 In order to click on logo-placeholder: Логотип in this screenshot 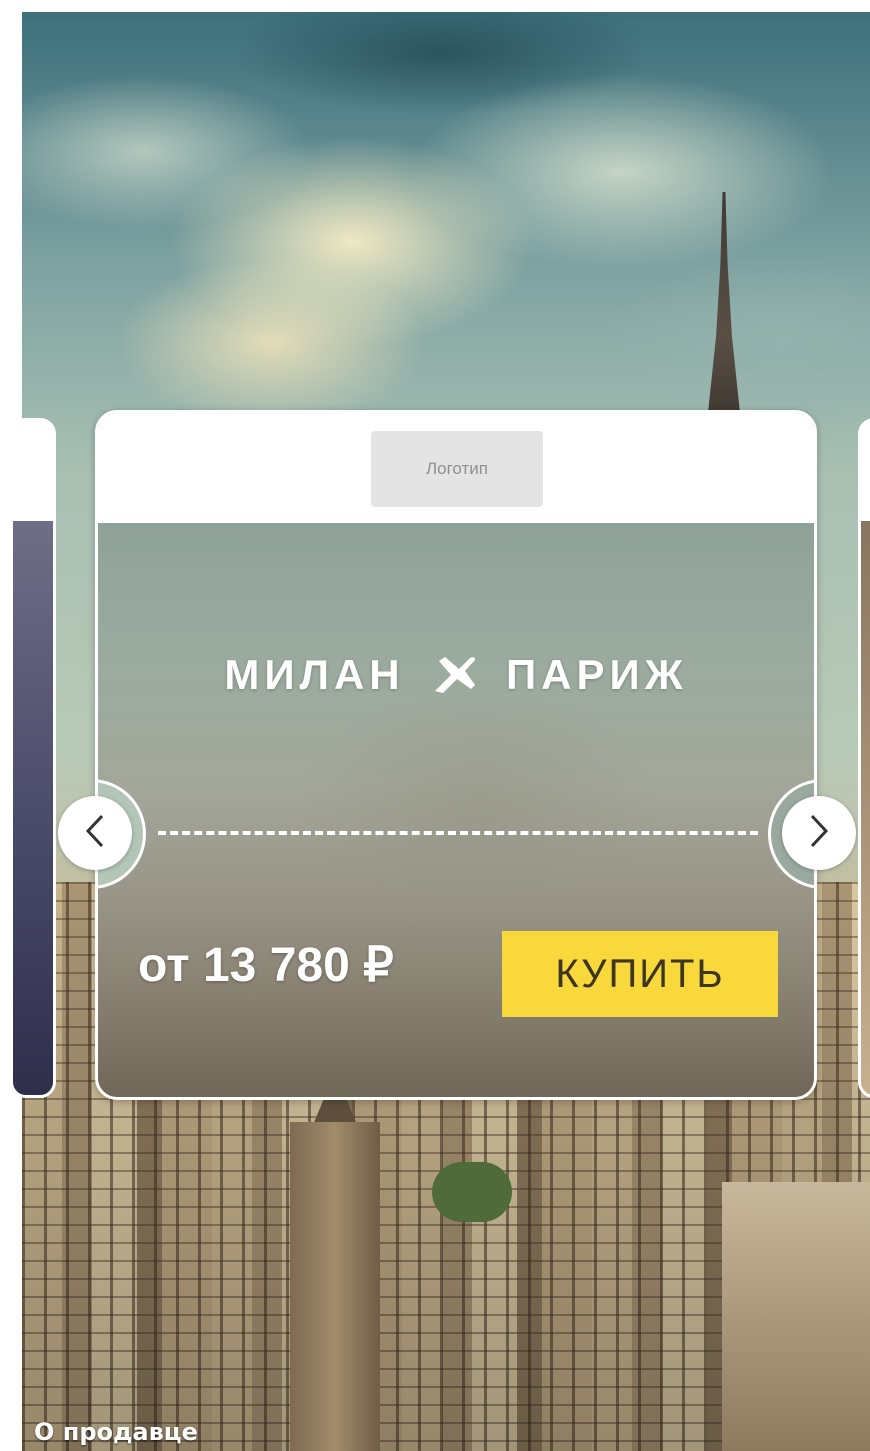, I will do `click(457, 469)`.